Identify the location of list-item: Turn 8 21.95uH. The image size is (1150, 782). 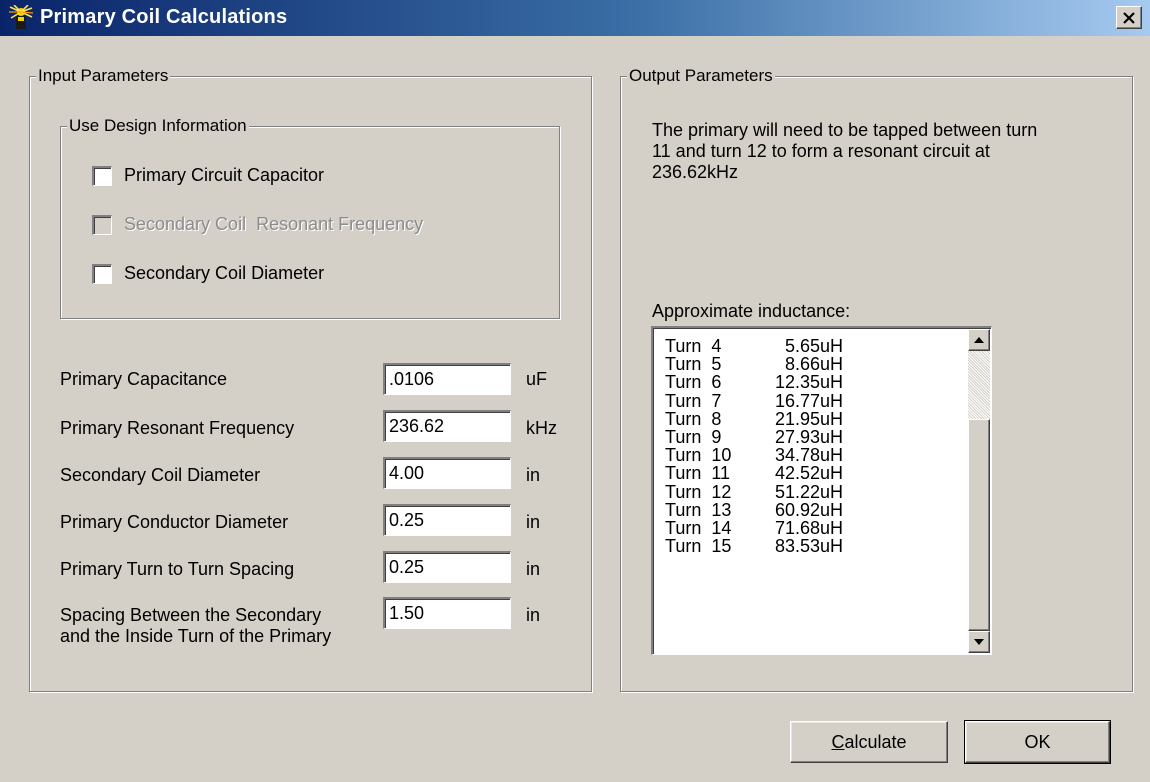
(754, 419).